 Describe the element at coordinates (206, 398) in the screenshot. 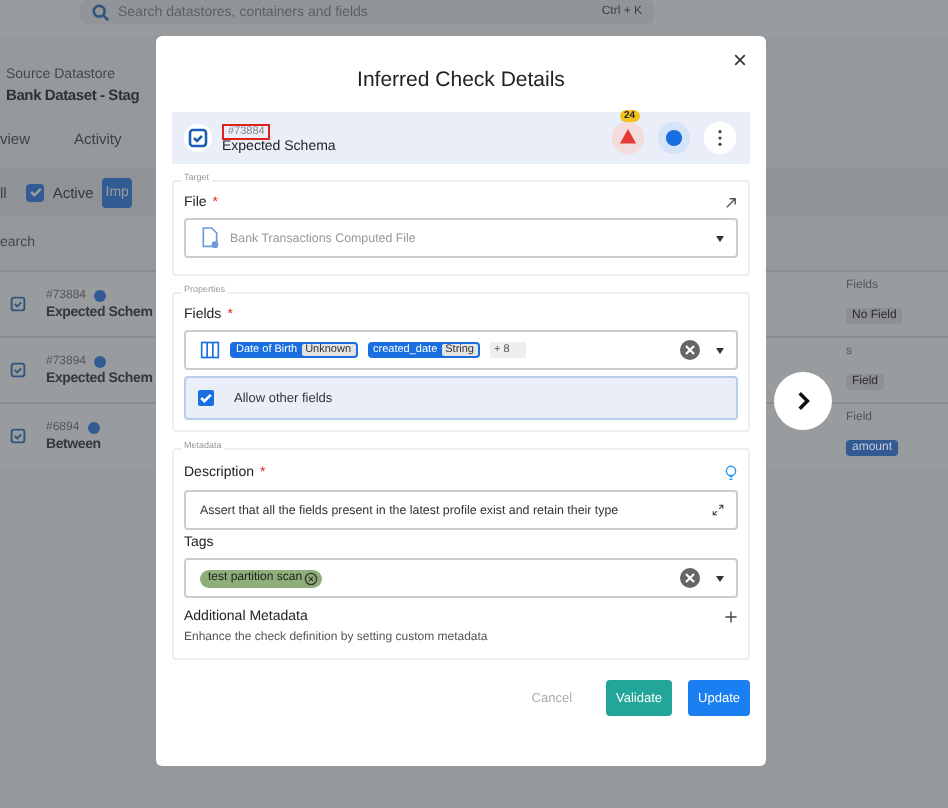

I see `allow-other-checkbox` at that location.